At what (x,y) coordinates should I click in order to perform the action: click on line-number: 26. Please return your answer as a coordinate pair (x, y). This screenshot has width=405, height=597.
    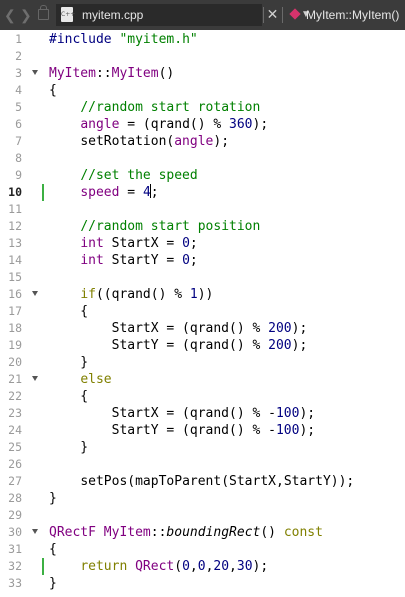
    Looking at the image, I should click on (15, 464).